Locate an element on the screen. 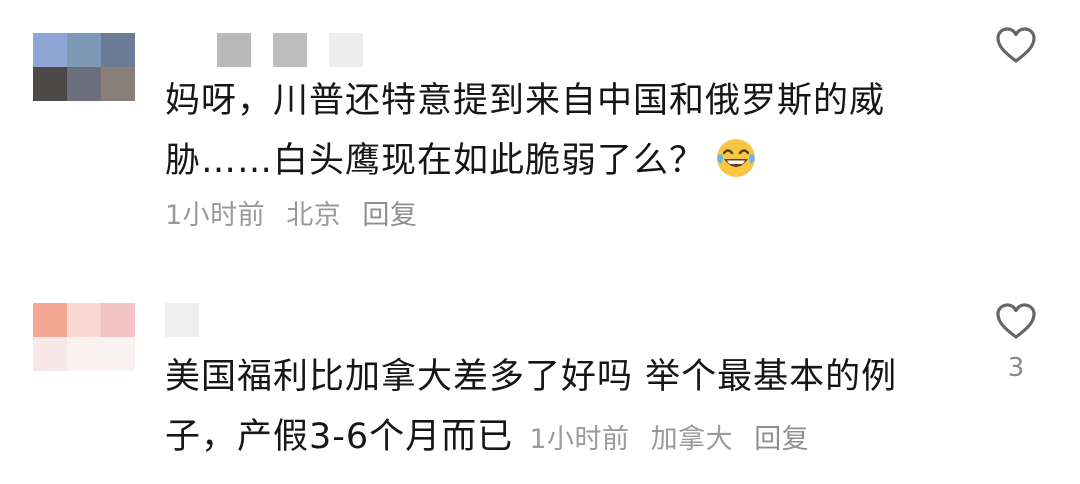  comment-location: 北京 is located at coordinates (314, 215).